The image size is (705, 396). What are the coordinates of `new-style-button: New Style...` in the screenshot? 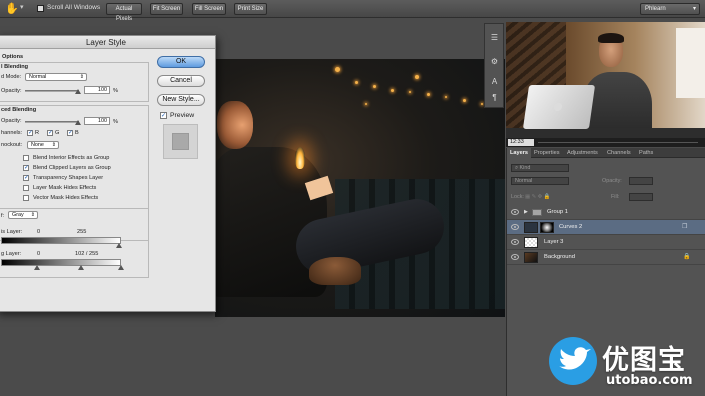 It's located at (181, 100).